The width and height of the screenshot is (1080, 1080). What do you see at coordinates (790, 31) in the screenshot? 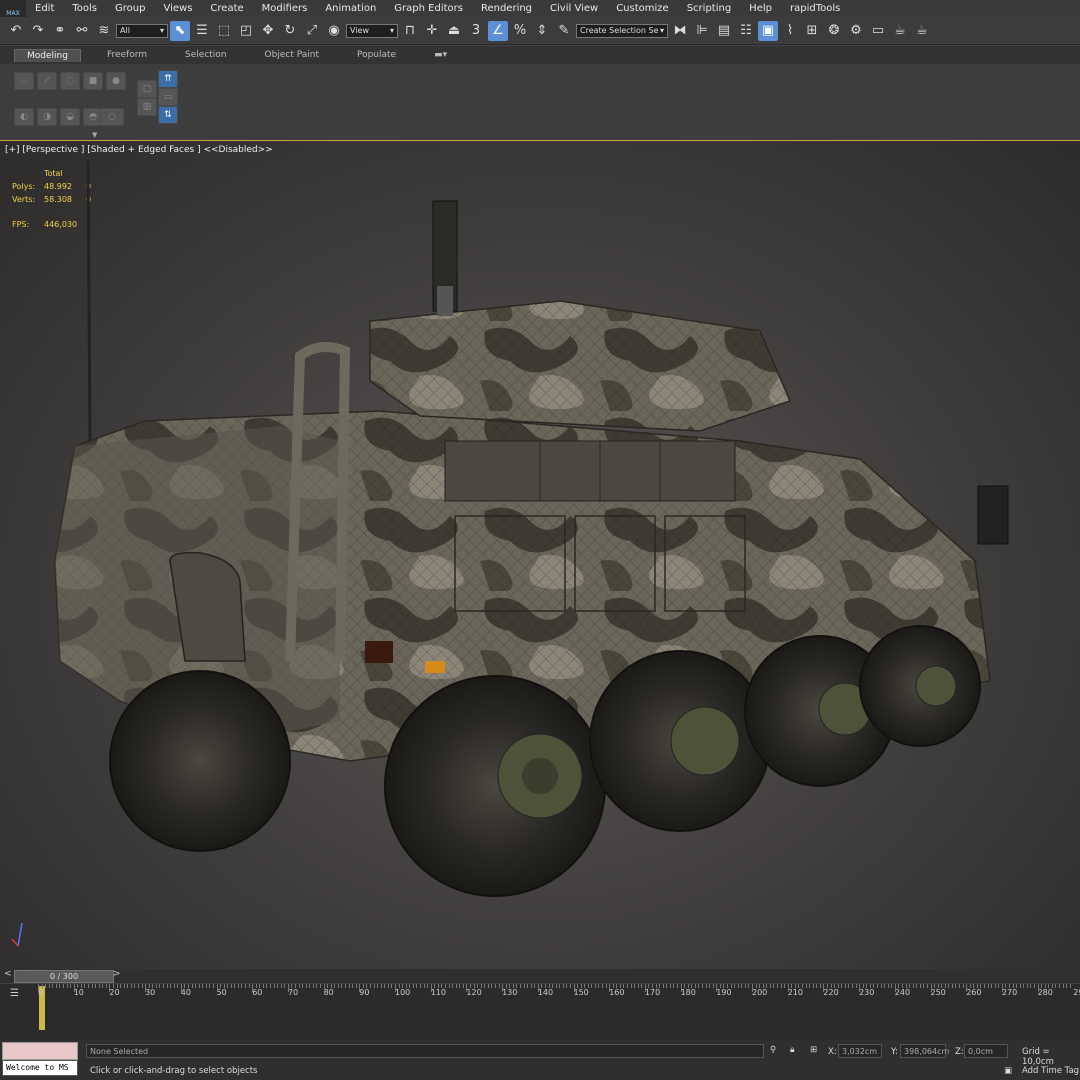
I see `curve-editor-icon: ⌇` at bounding box center [790, 31].